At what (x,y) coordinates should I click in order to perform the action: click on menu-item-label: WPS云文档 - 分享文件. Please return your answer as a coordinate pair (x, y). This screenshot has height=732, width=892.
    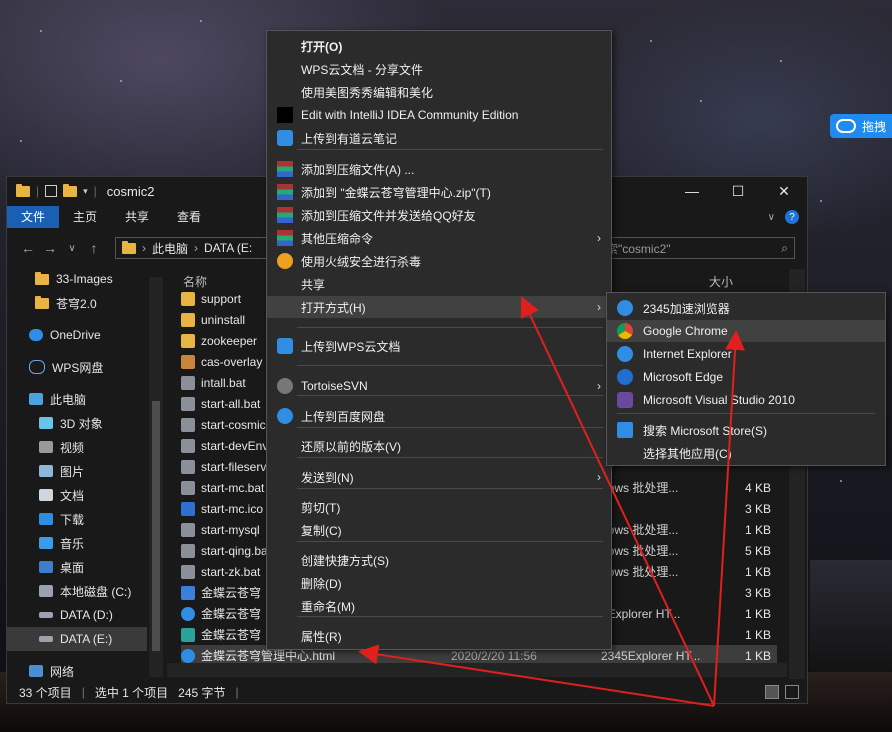
    Looking at the image, I should click on (362, 69).